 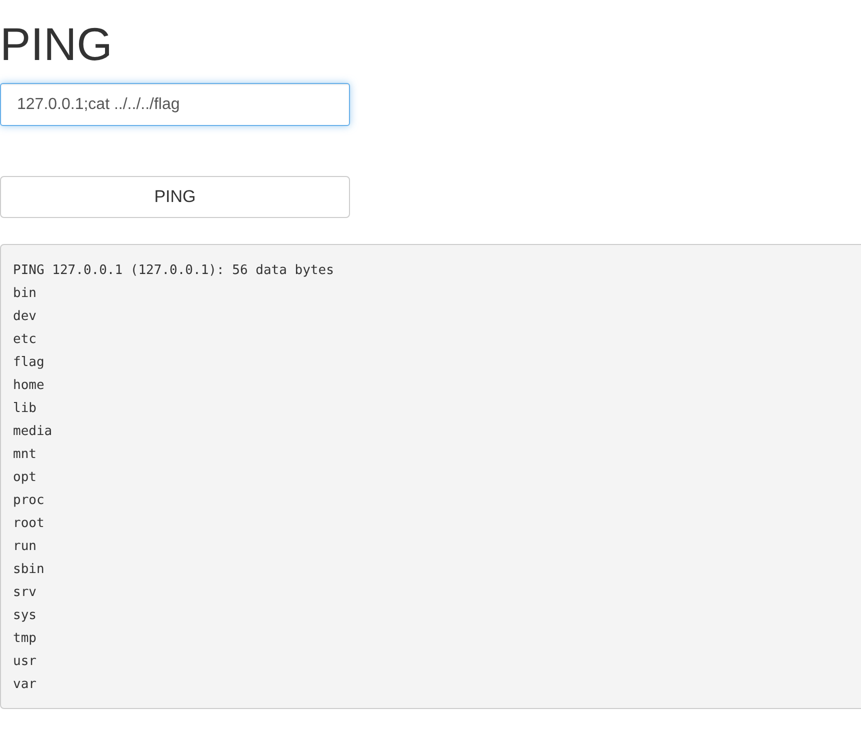 What do you see at coordinates (24, 685) in the screenshot?
I see `output-line: var` at bounding box center [24, 685].